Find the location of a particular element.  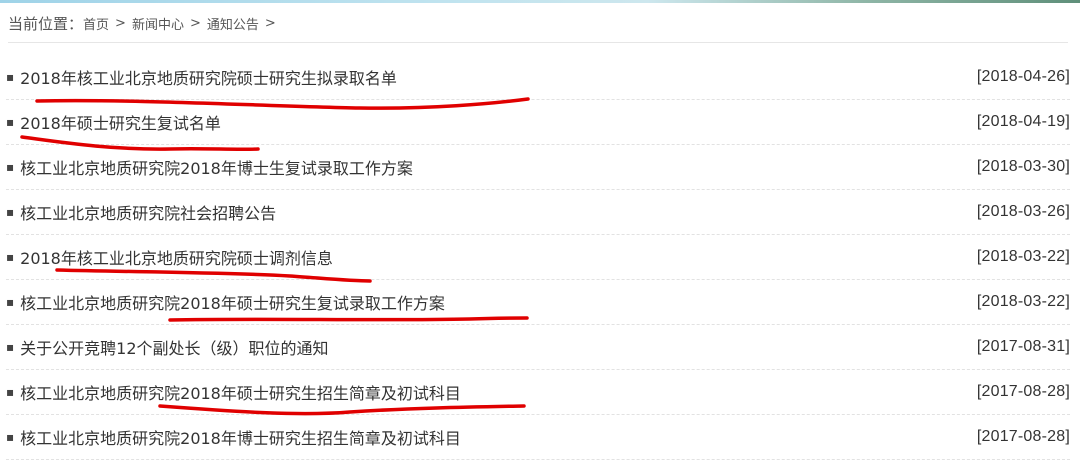

news-item: ▪ 关于公开竞聘12个副处长（级）职位的通知 [2017-08-31] is located at coordinates (538, 347).